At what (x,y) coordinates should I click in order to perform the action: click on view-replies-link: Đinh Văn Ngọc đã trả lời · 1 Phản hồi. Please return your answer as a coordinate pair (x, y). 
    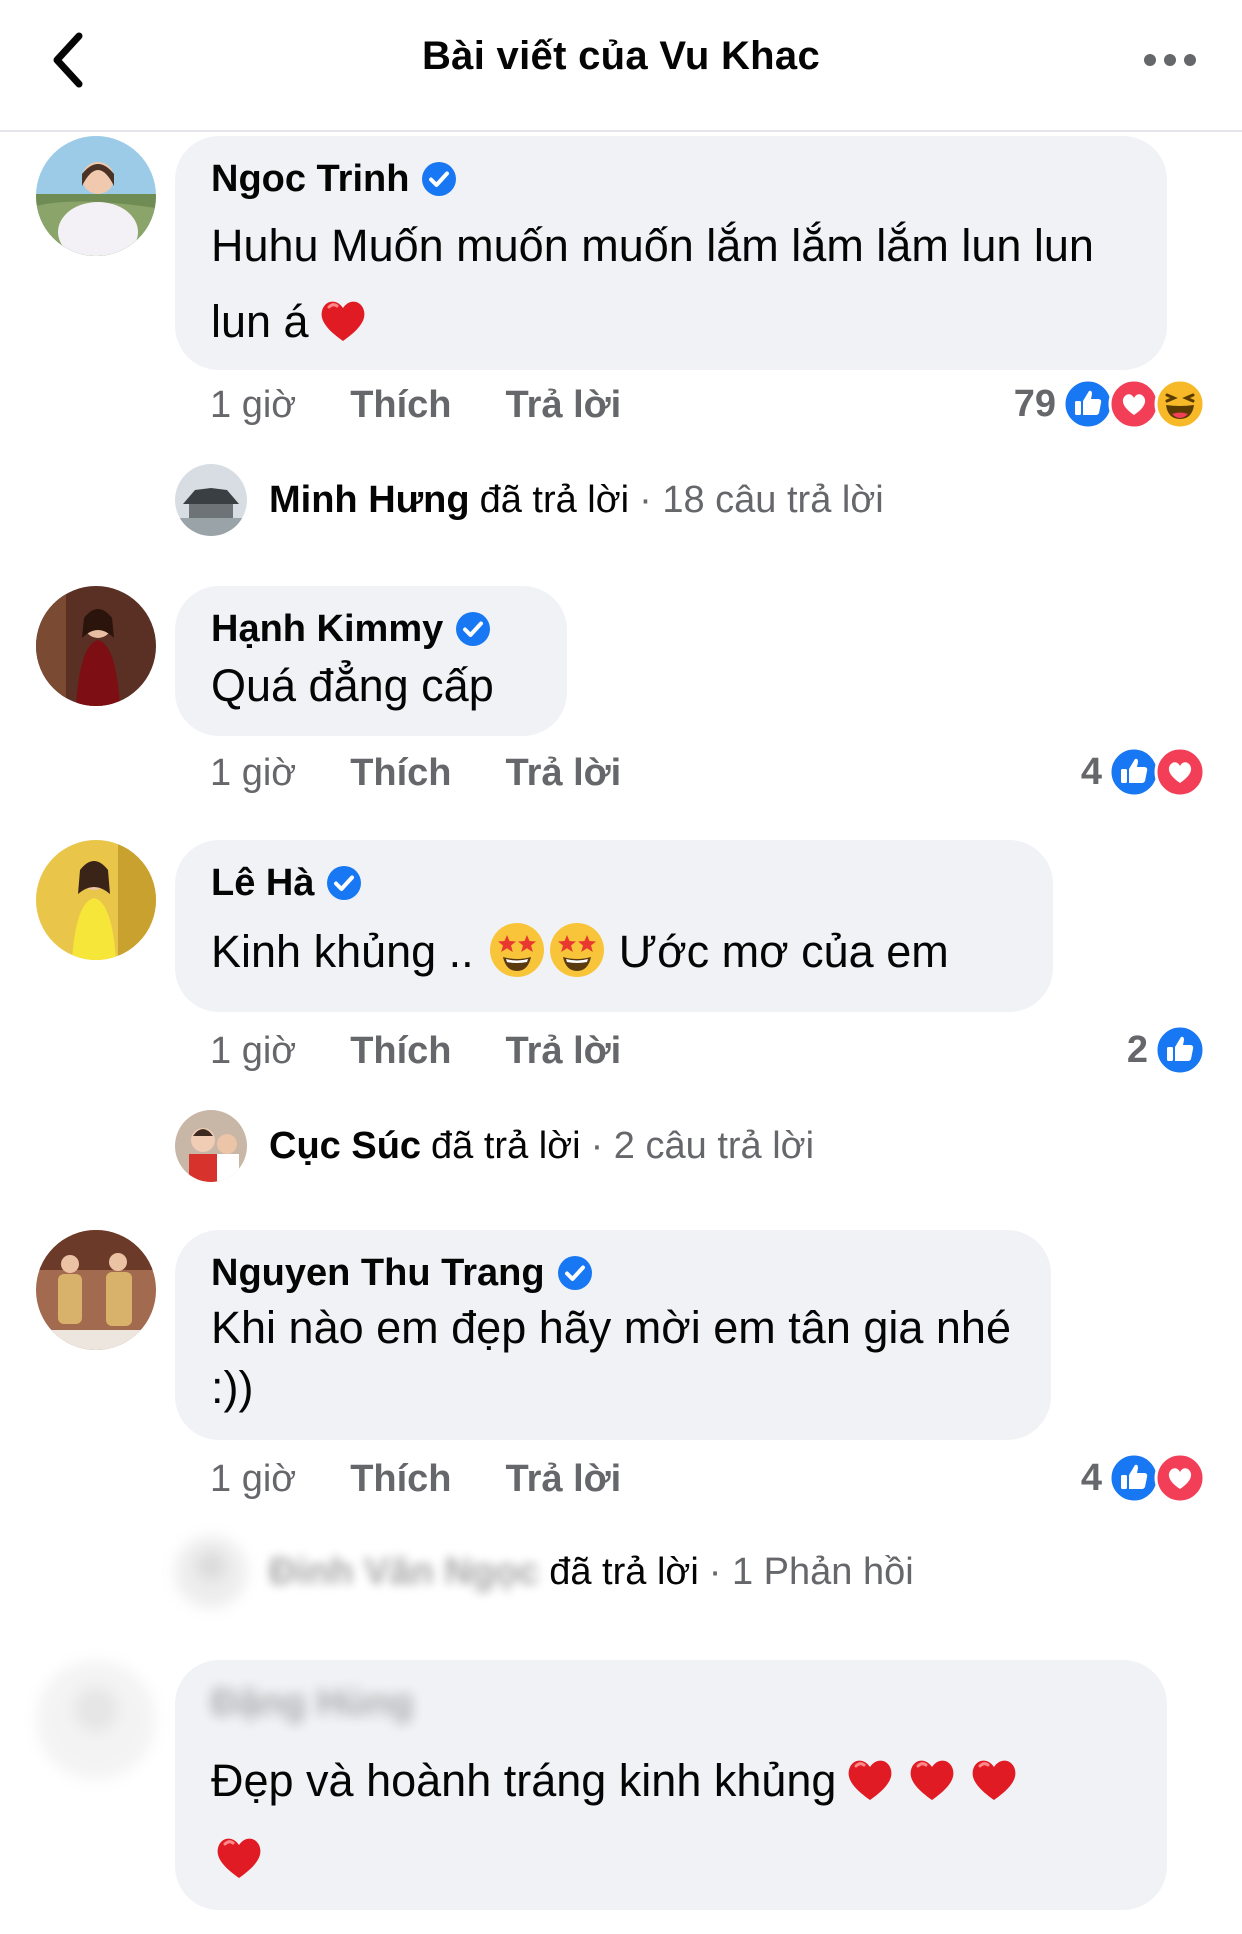
    Looking at the image, I should click on (544, 1572).